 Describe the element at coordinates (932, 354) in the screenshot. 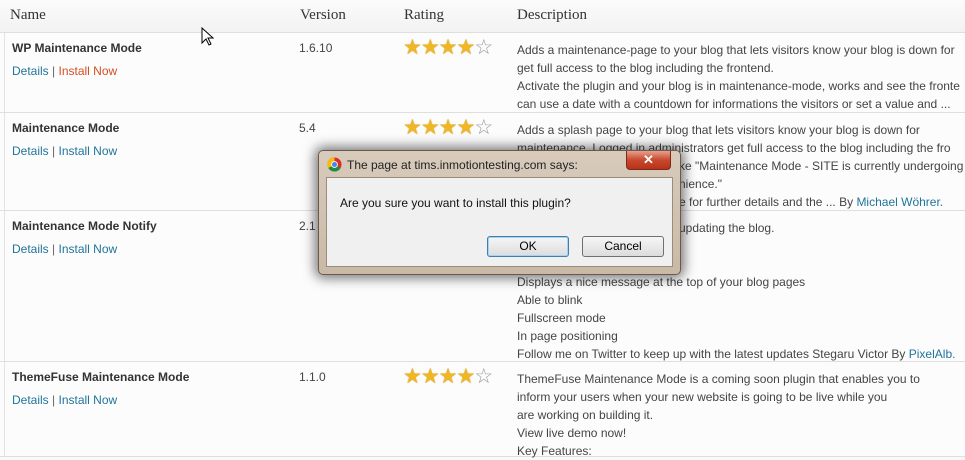

I see `author-link: PixelAlb.` at that location.